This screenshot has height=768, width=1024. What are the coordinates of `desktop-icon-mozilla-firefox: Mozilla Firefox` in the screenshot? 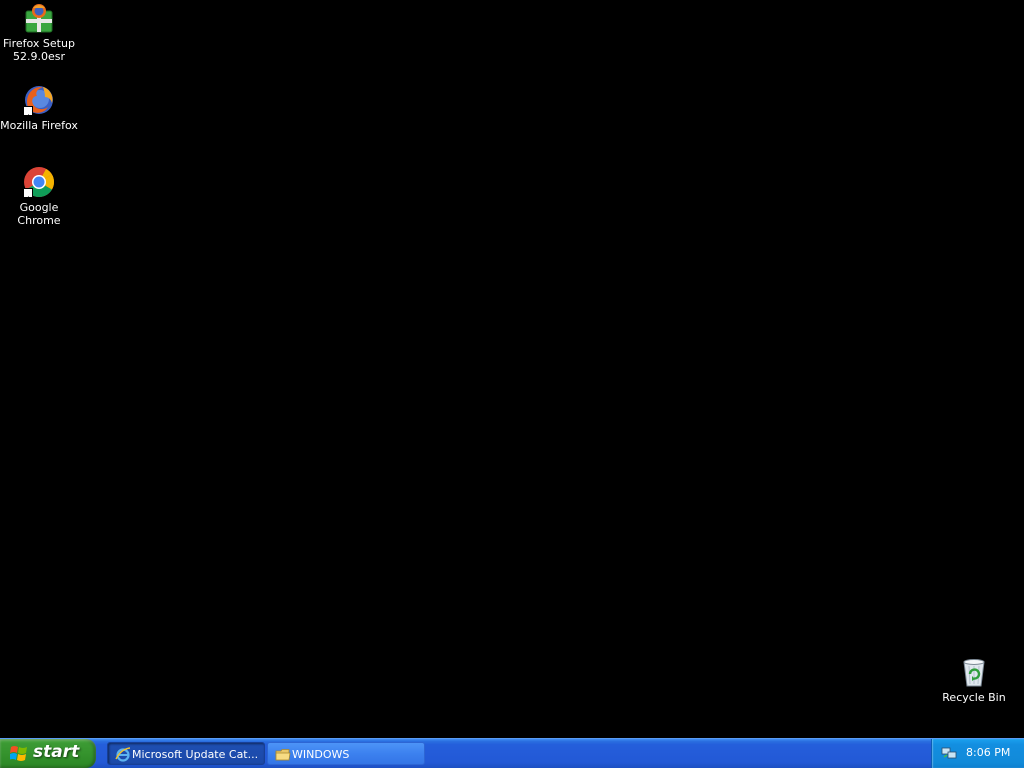 It's located at (39, 108).